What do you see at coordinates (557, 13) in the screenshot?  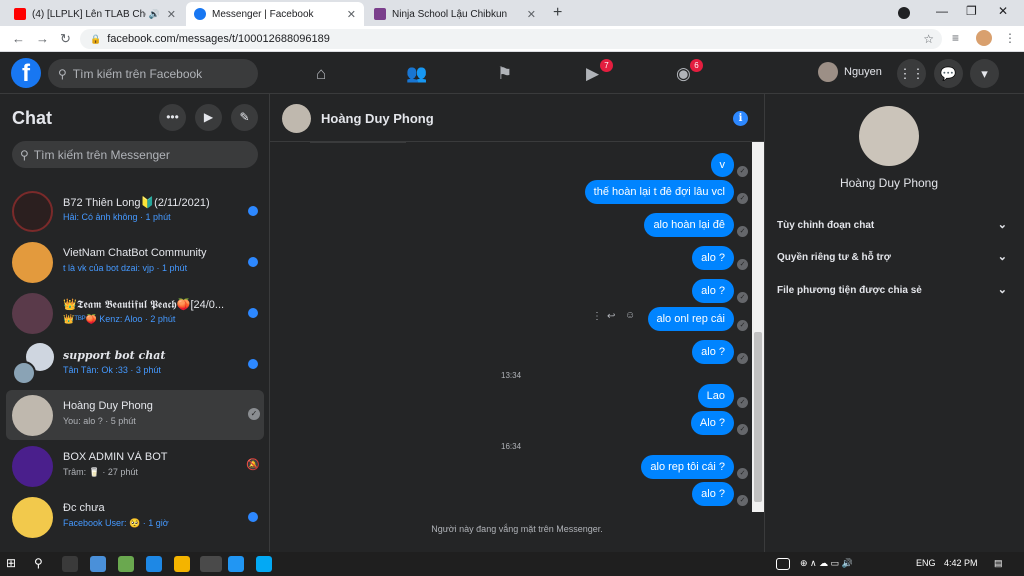 I see `new-tab-button: +` at bounding box center [557, 13].